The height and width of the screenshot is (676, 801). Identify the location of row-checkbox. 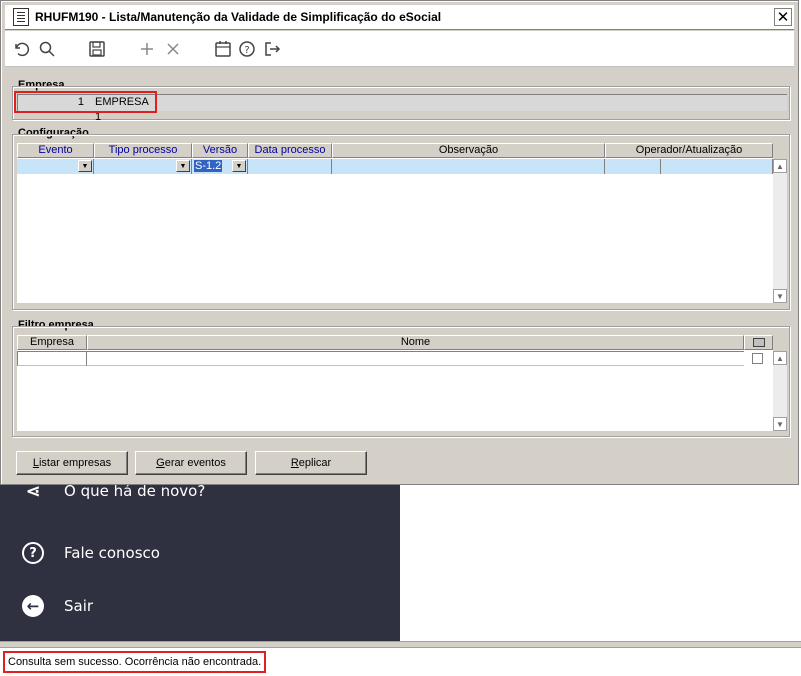
(757, 358).